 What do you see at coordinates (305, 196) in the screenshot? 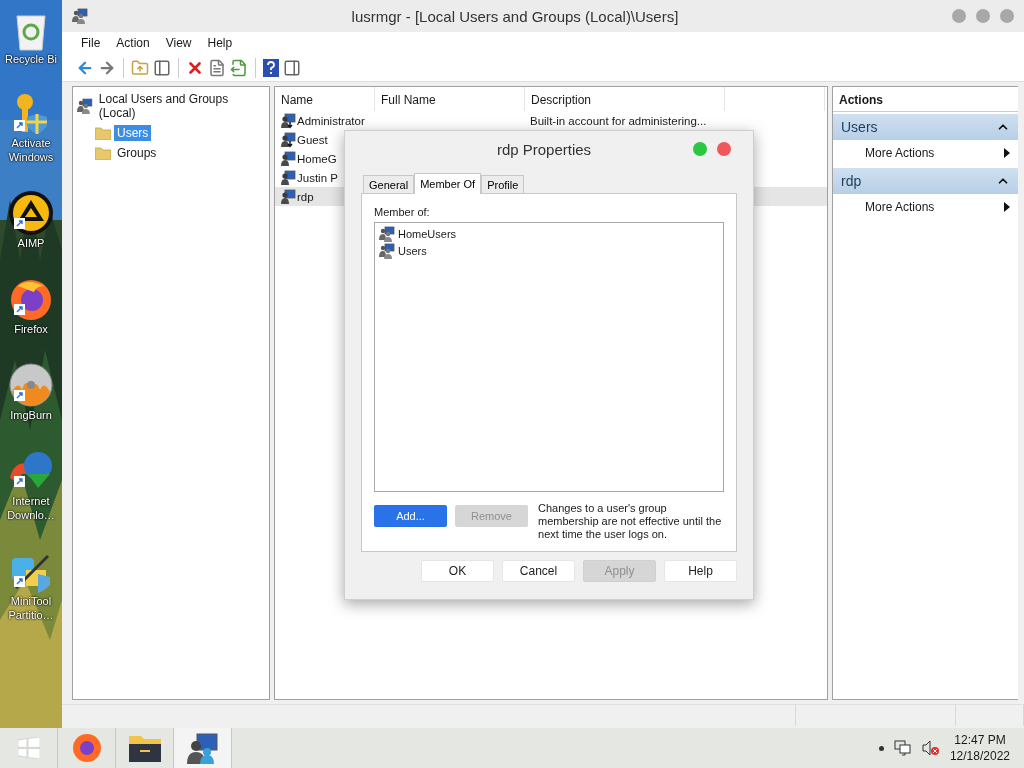
I see `user-name: rdp` at bounding box center [305, 196].